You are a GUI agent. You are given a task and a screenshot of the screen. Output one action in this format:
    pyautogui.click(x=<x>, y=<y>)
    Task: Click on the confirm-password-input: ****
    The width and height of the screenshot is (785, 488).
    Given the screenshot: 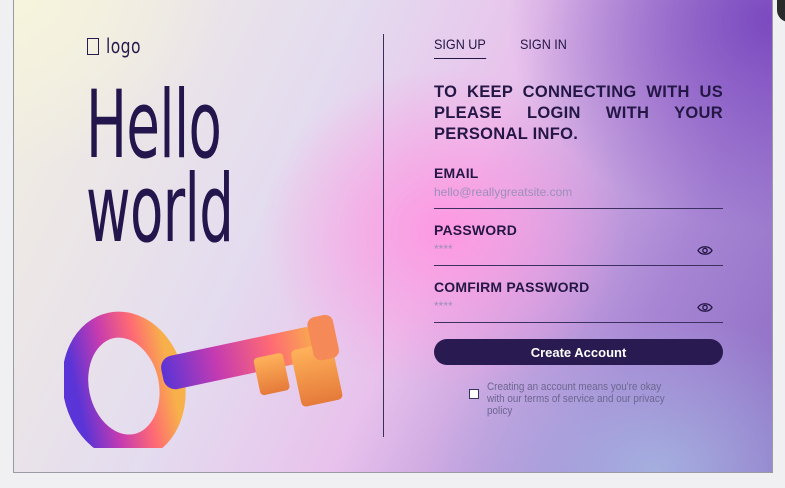 What is the action you would take?
    pyautogui.click(x=578, y=306)
    